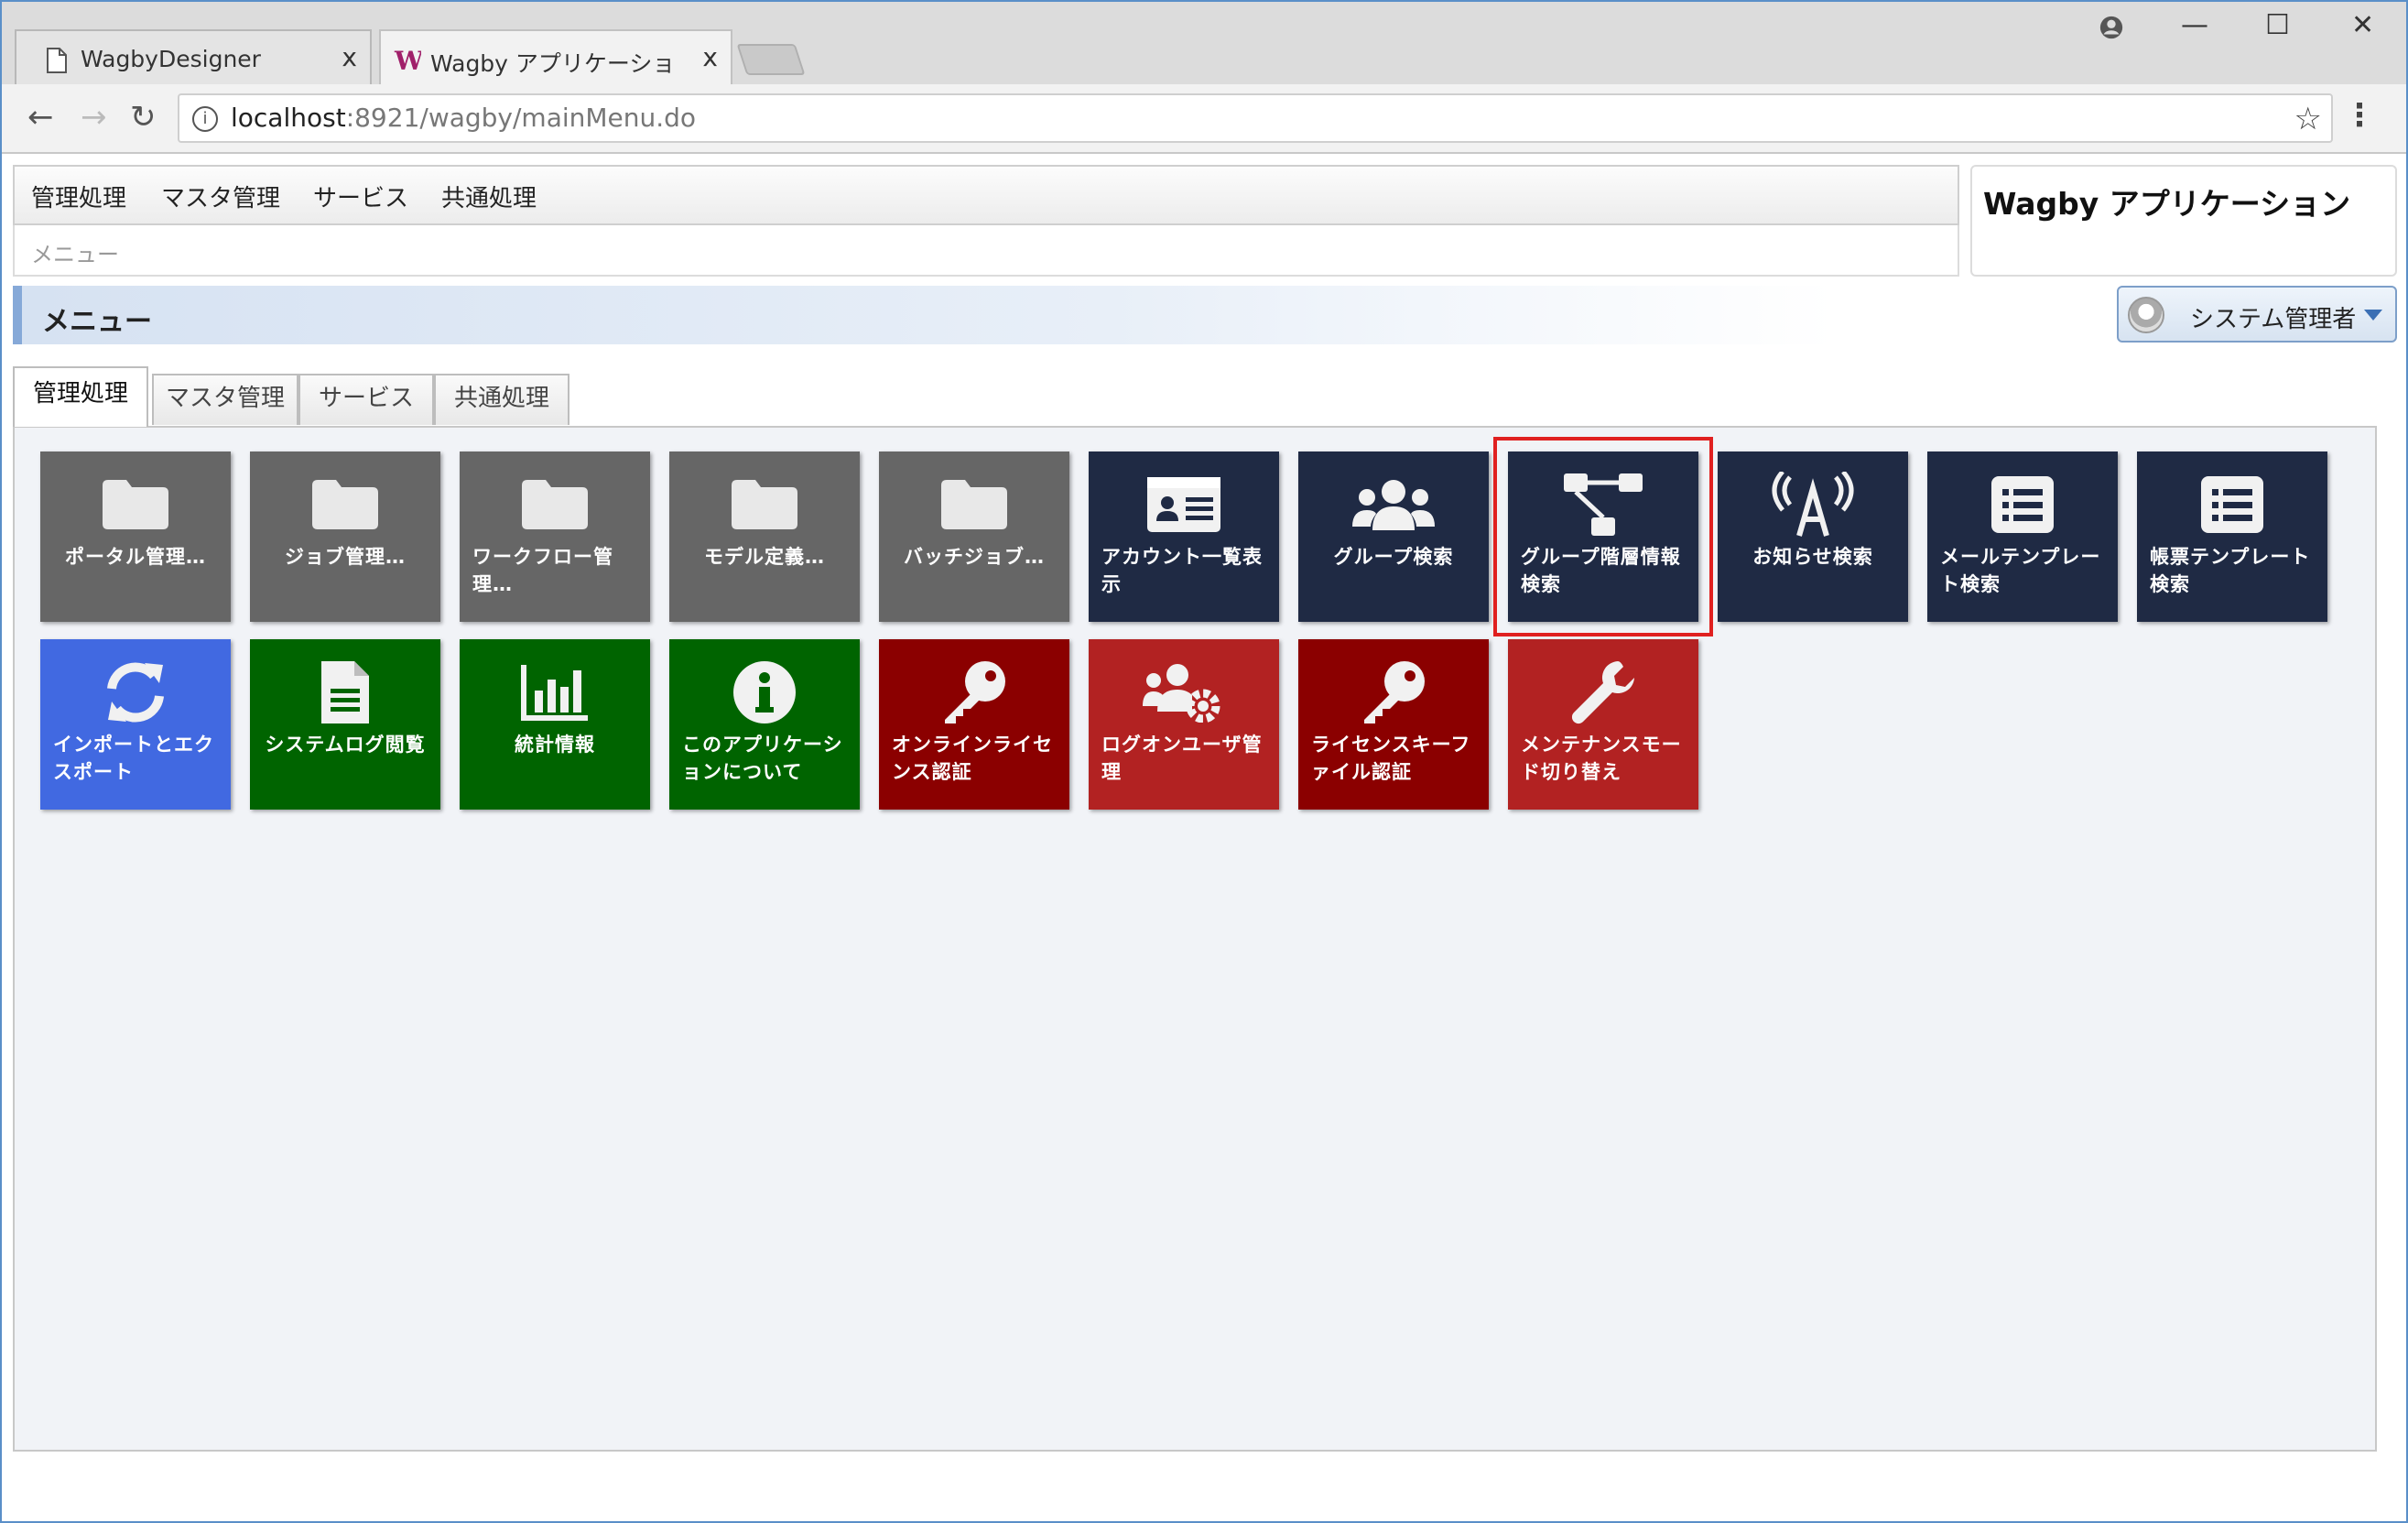 This screenshot has height=1523, width=2408. I want to click on forward-icon: →, so click(94, 117).